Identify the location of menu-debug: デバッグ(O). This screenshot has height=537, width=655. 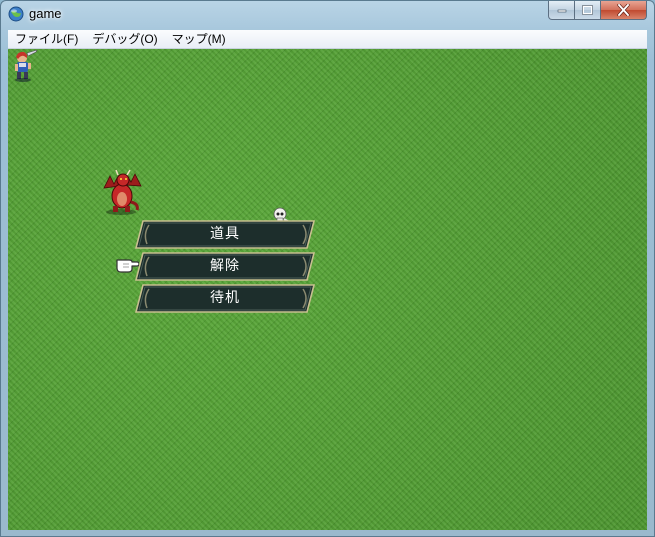
(124, 39).